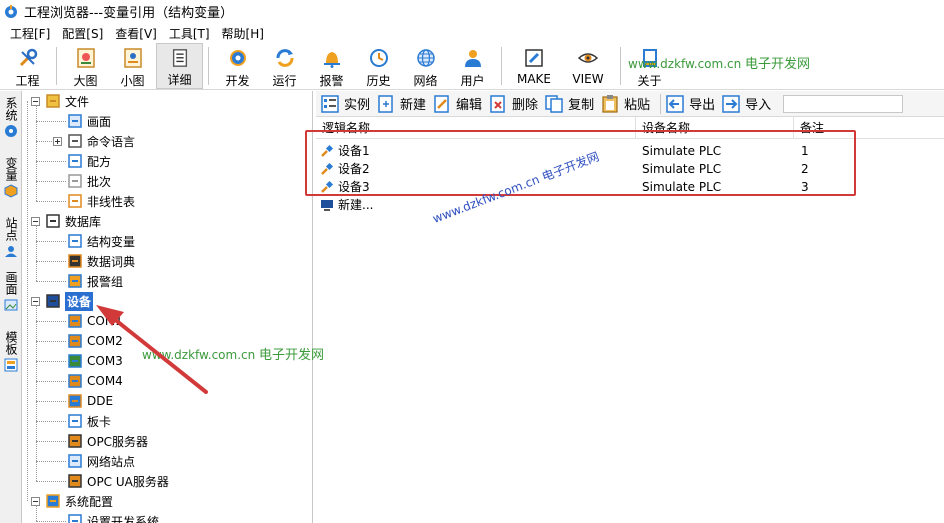 Image resolution: width=944 pixels, height=523 pixels. I want to click on side-tab-system: 系统, so click(11, 117).